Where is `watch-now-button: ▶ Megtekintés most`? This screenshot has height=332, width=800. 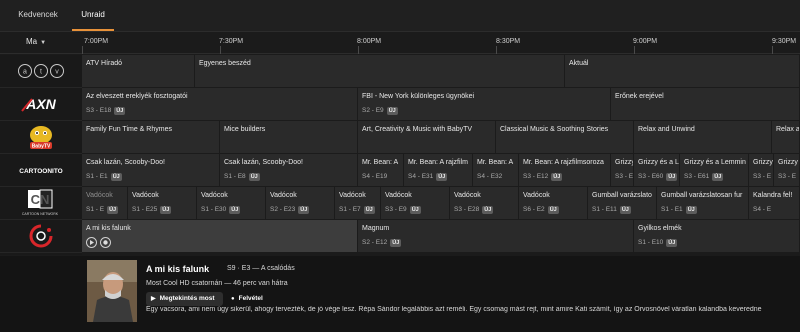 watch-now-button: ▶ Megtekintés most is located at coordinates (184, 299).